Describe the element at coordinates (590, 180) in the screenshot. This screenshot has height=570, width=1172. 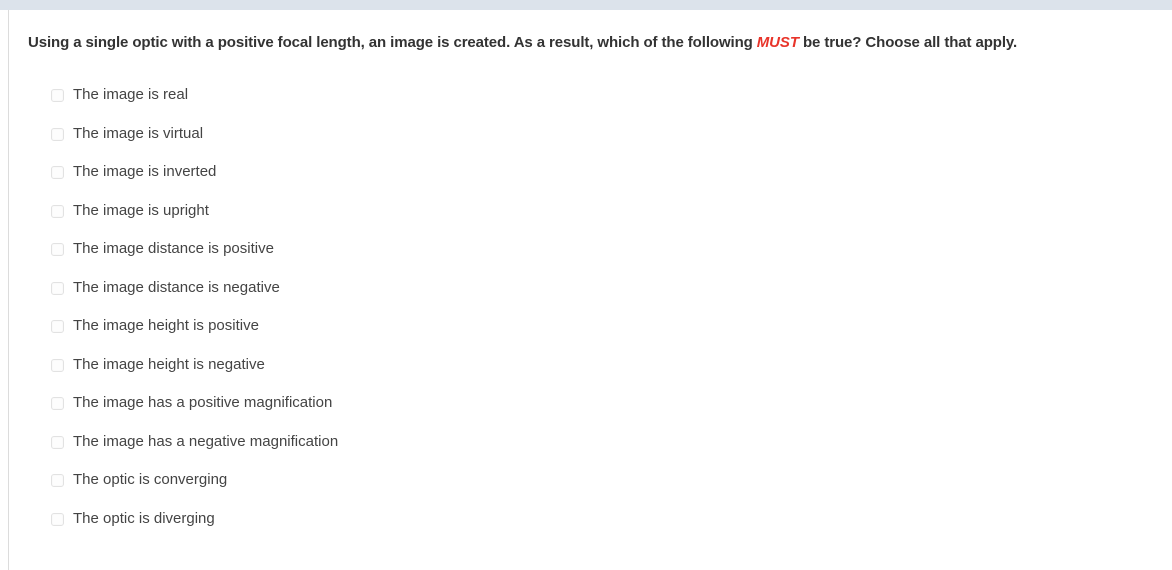
I see `answer-option-row: The image is inverted` at that location.